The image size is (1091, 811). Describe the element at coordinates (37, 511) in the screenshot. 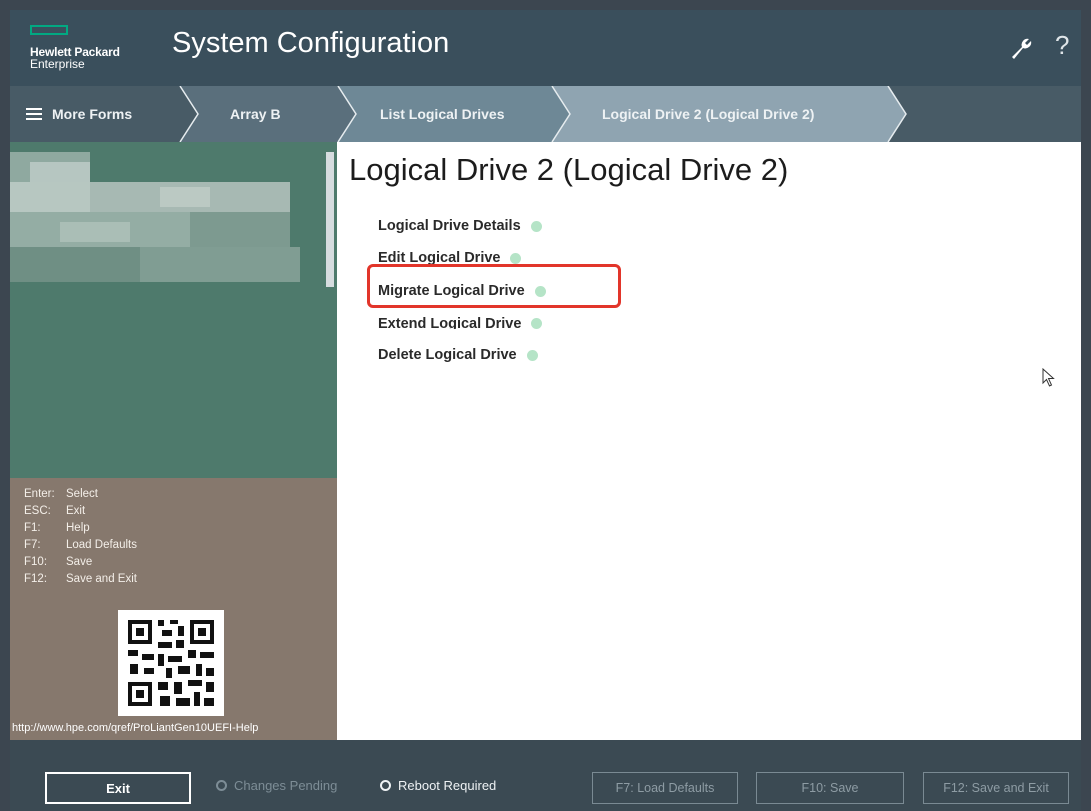

I see `key-label: ESC:` at that location.